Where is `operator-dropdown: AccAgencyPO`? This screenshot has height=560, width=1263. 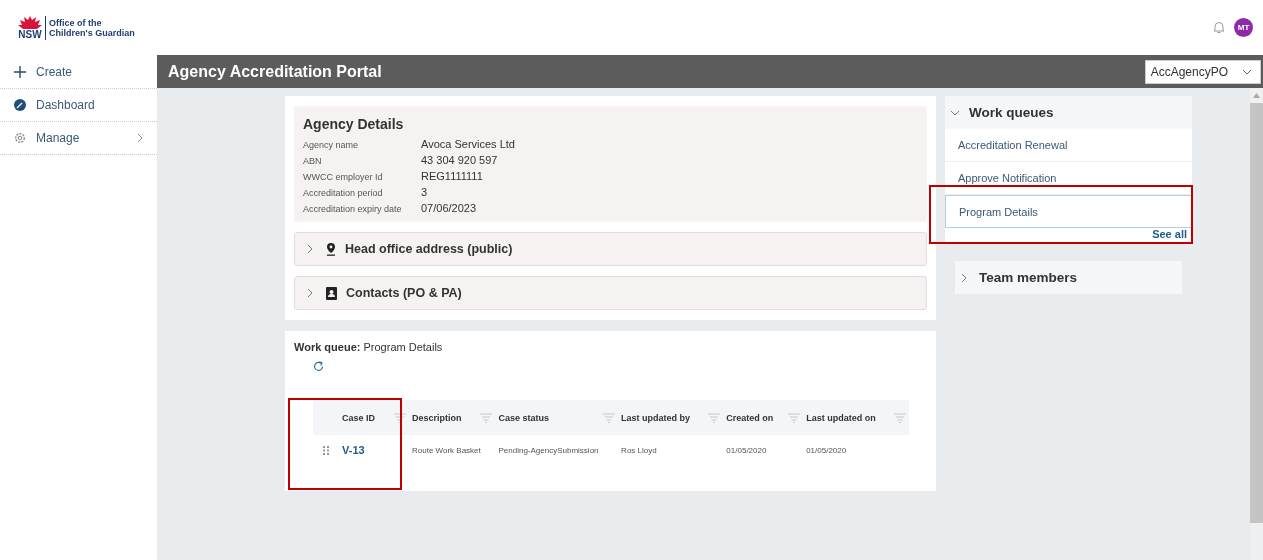
operator-dropdown: AccAgencyPO is located at coordinates (1202, 71).